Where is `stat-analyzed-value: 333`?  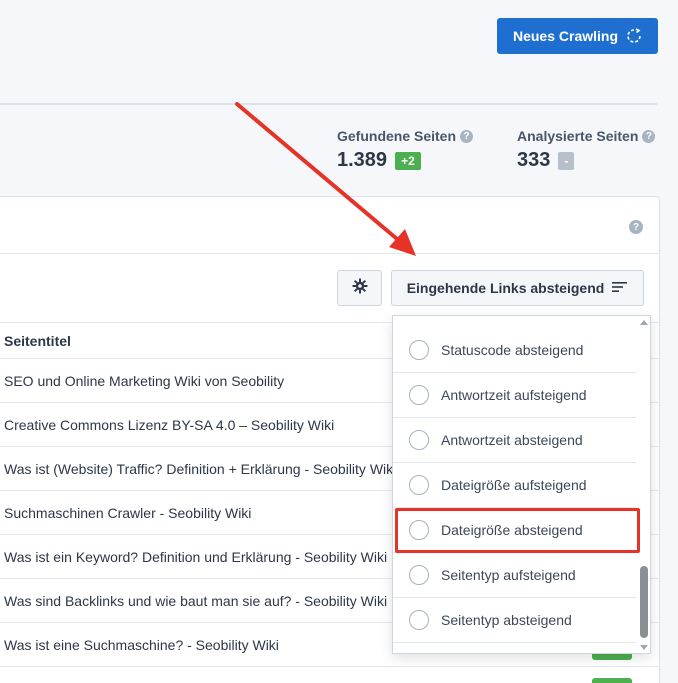
stat-analyzed-value: 333 is located at coordinates (534, 160).